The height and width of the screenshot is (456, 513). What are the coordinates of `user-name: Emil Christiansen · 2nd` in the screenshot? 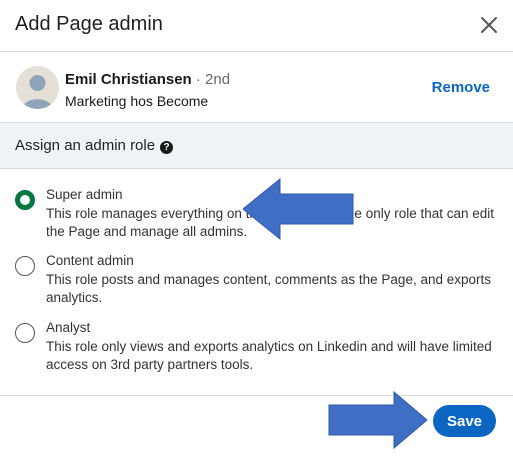 It's located at (147, 79).